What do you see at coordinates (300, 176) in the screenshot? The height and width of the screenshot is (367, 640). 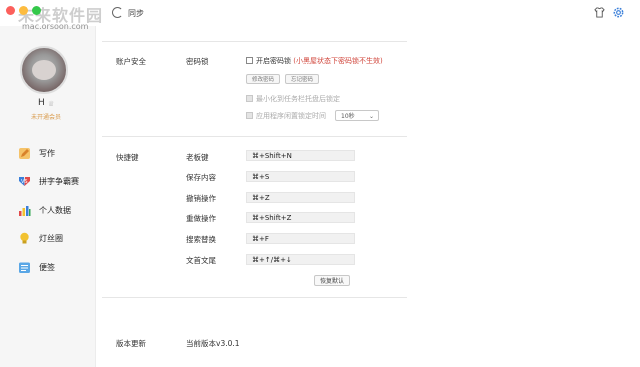 I see `shortcut-field-save: ⌘+S` at bounding box center [300, 176].